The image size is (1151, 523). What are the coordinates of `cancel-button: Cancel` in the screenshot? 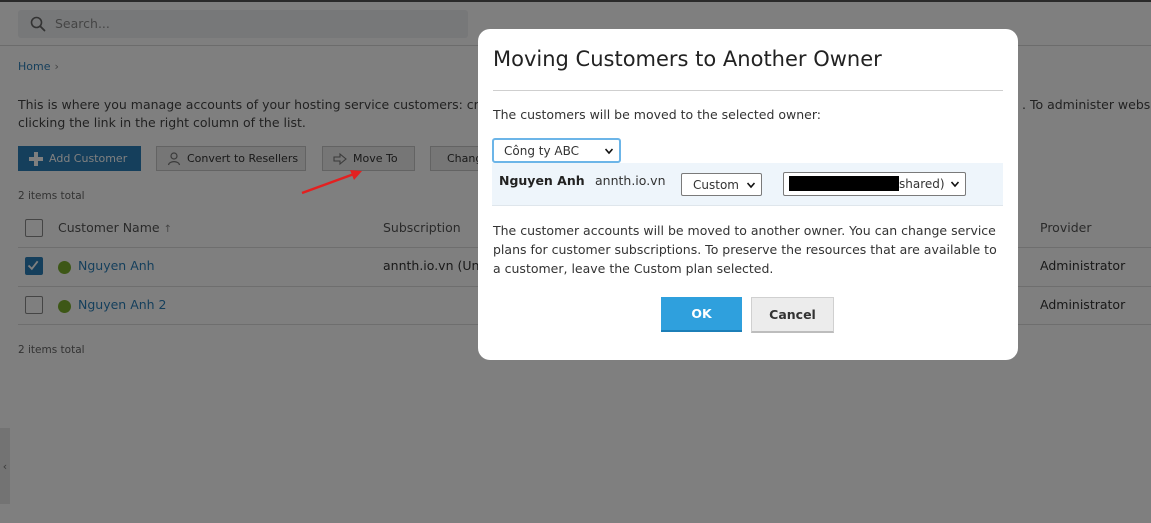 It's located at (792, 315).